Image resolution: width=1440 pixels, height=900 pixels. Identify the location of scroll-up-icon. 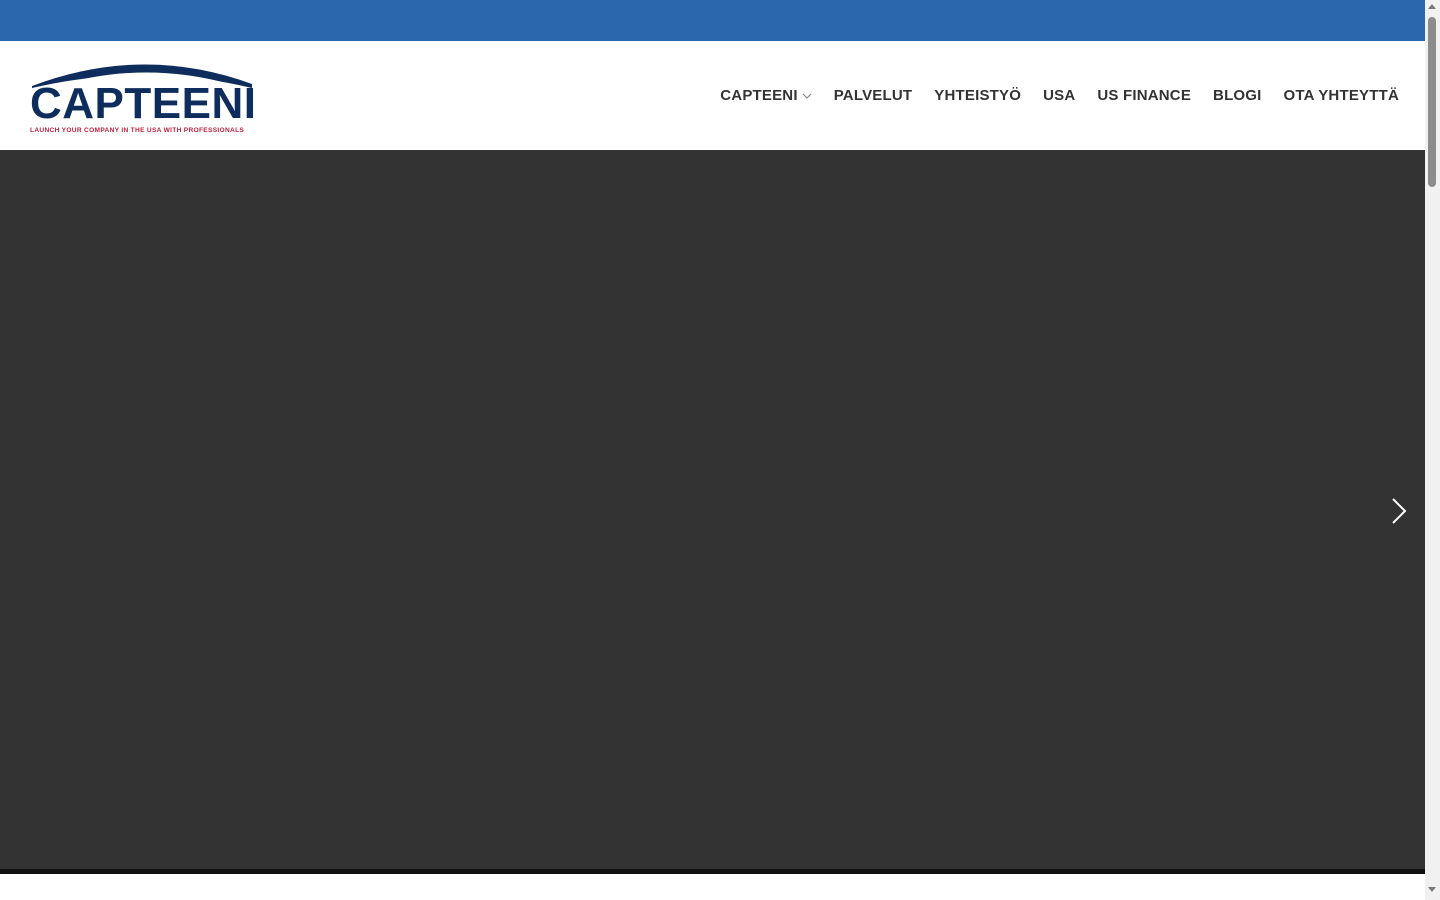
(1432, 6).